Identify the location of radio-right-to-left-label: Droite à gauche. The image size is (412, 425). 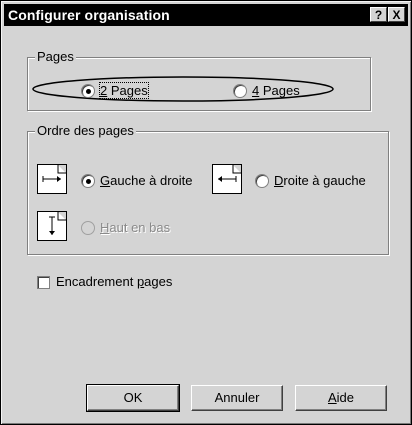
(320, 180).